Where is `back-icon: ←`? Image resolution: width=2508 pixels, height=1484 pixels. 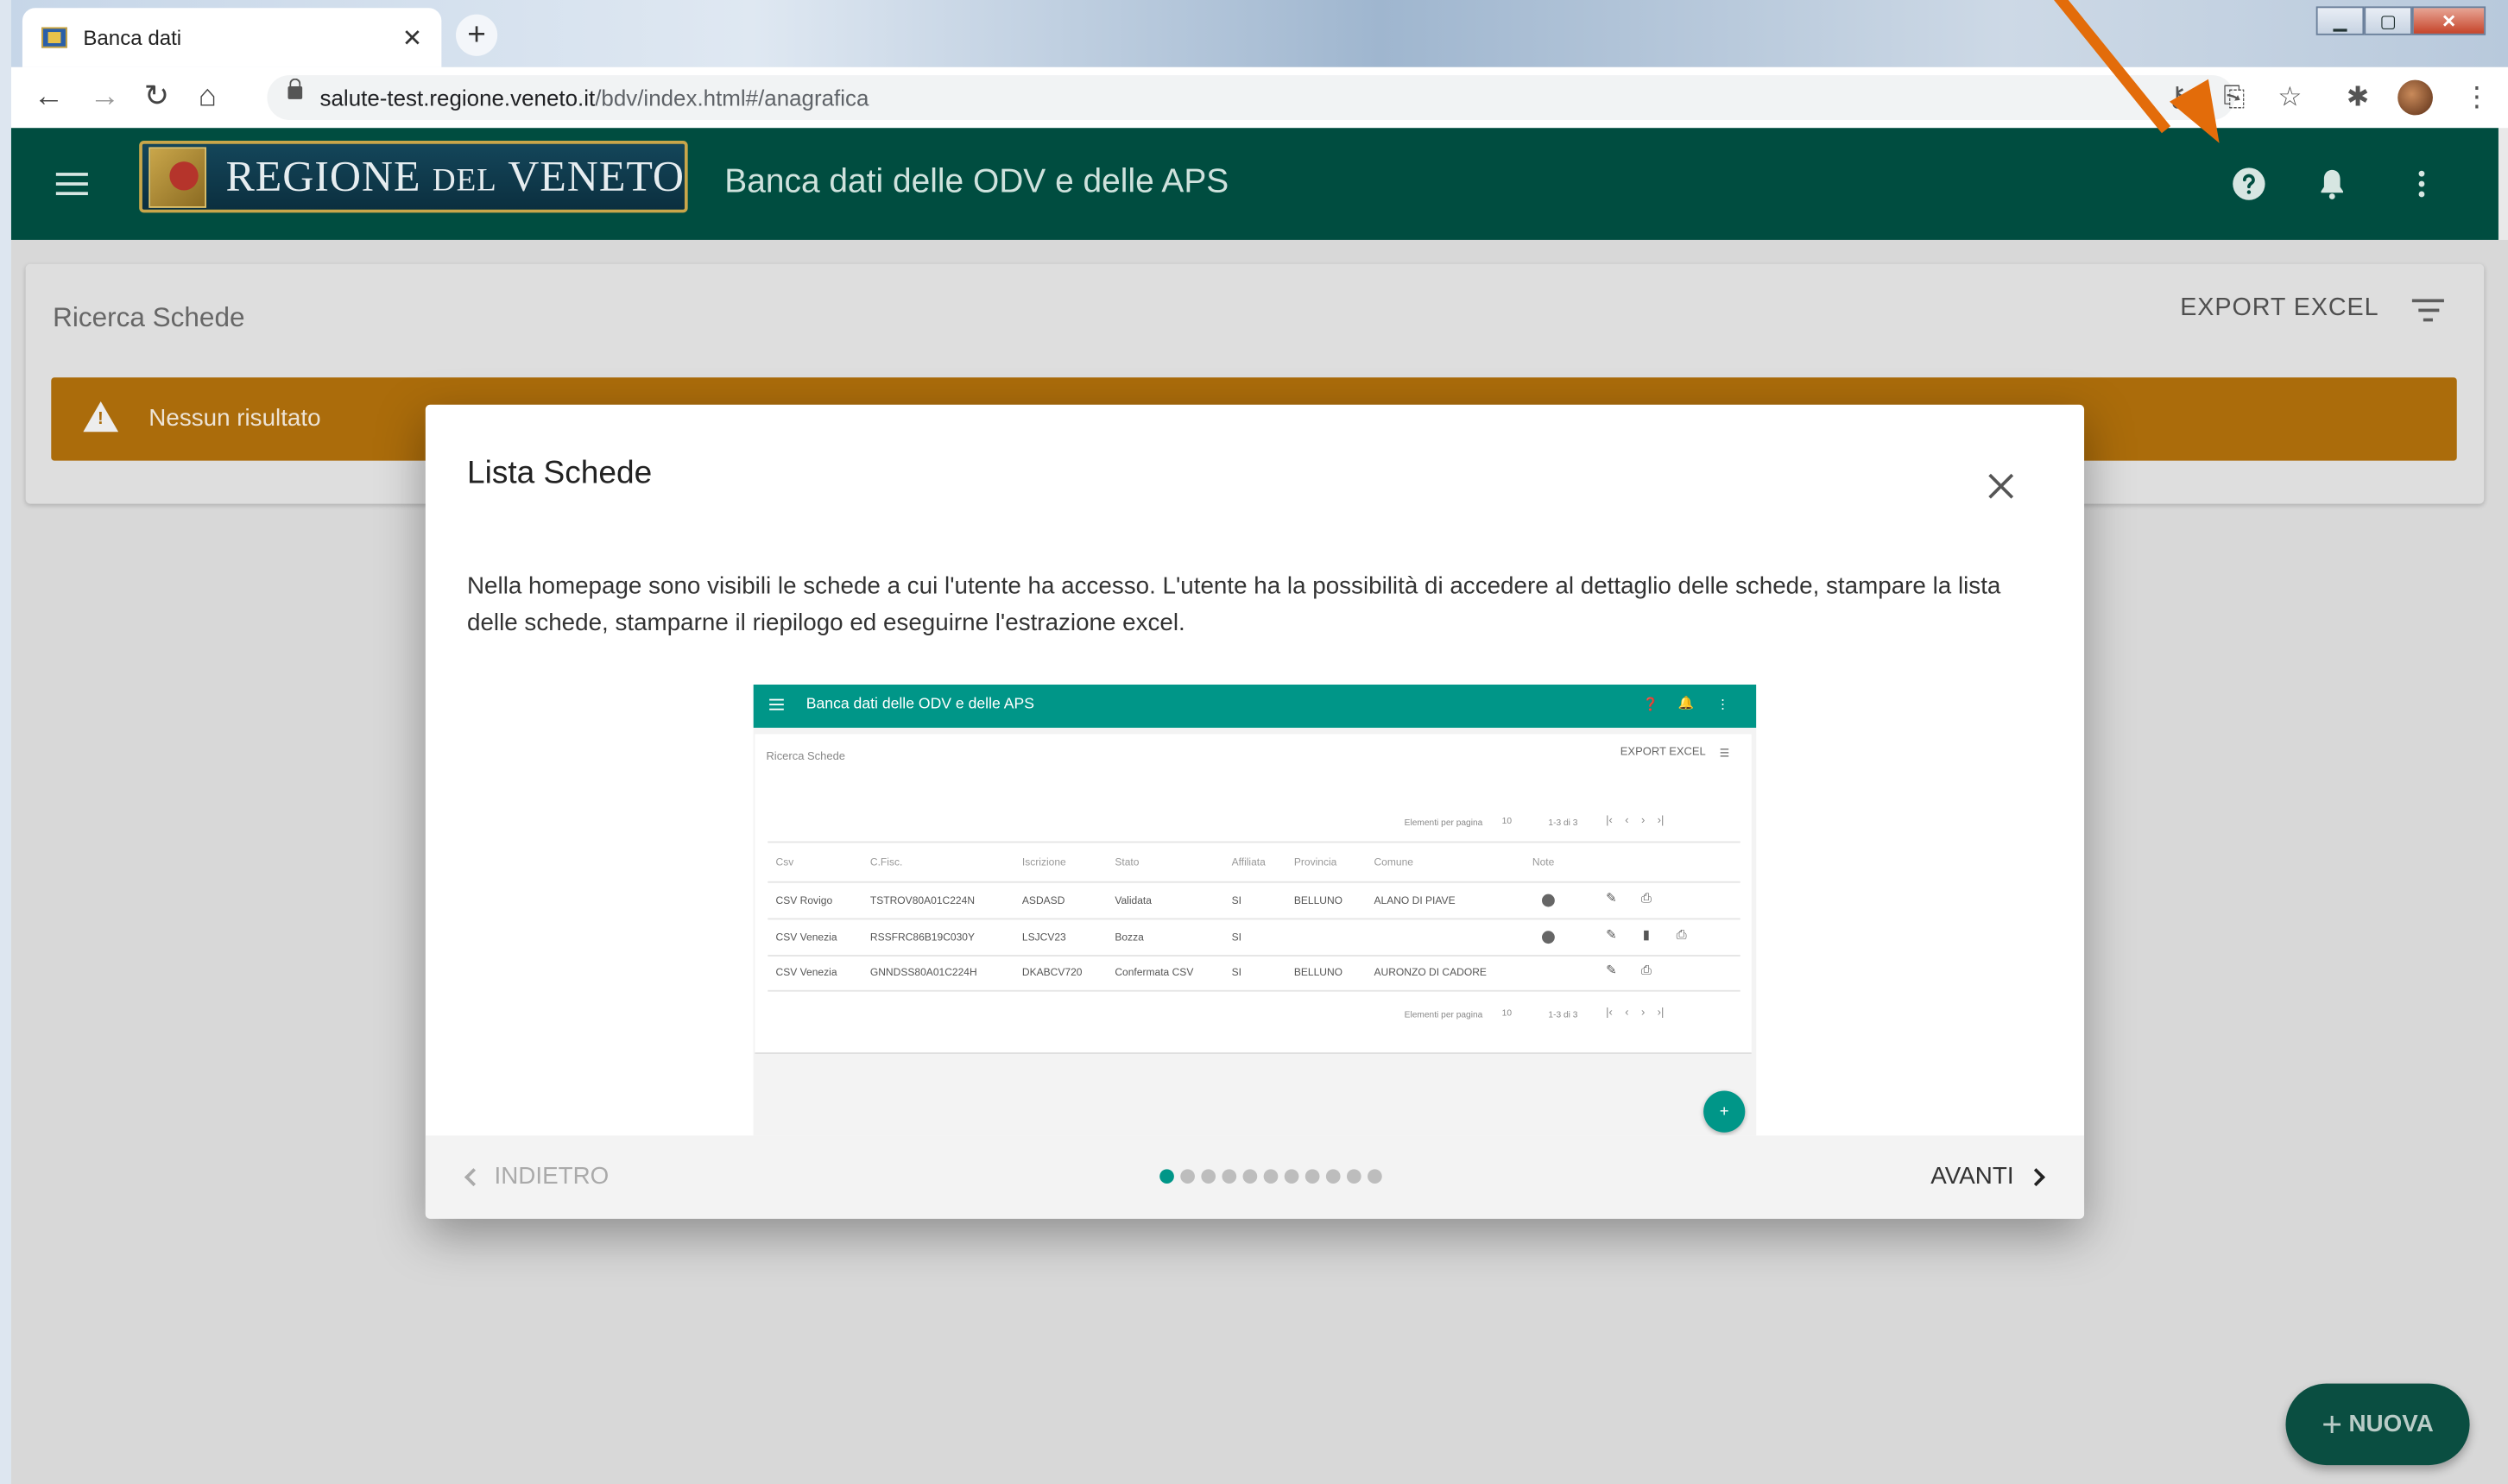
back-icon: ← is located at coordinates (49, 98).